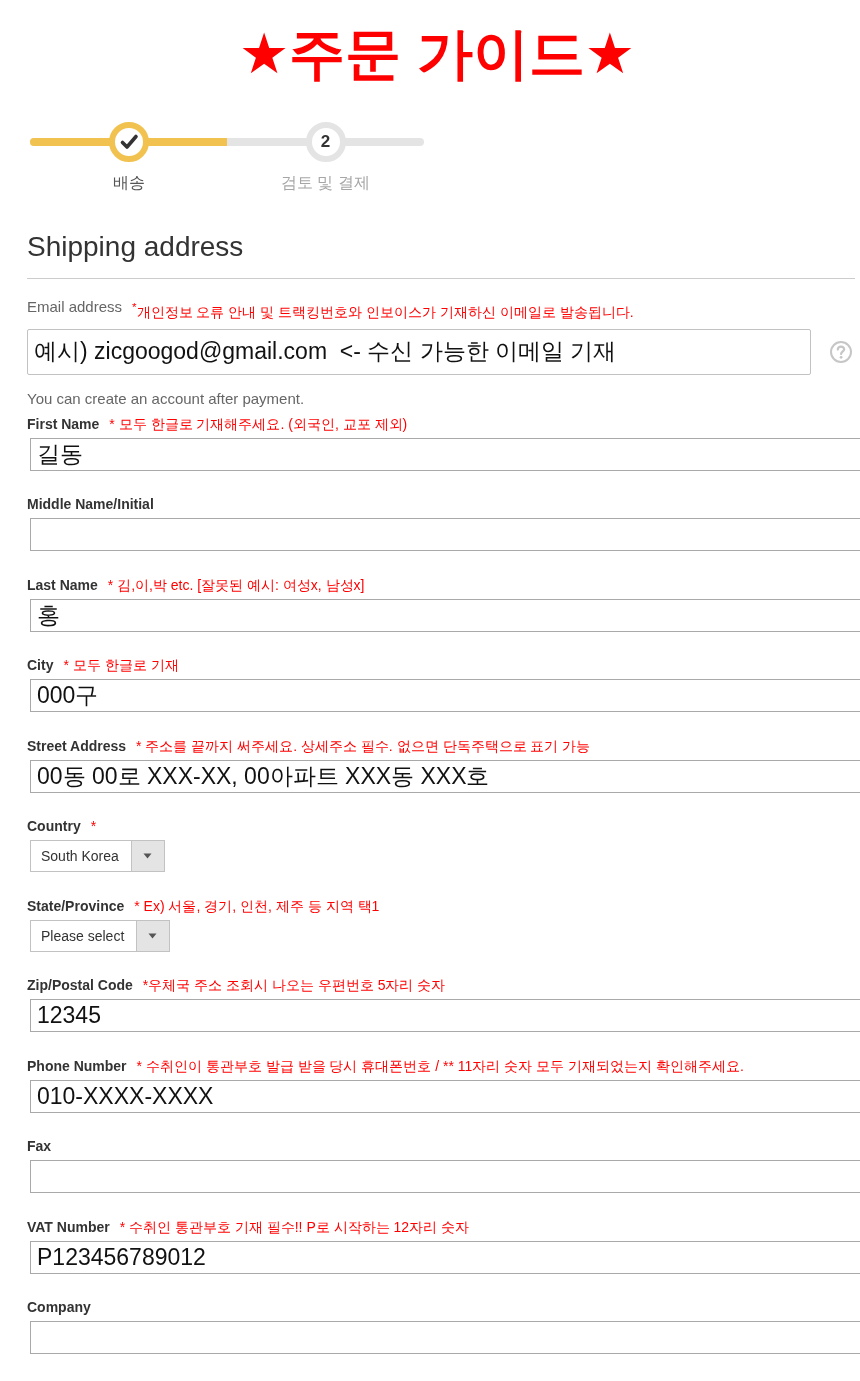 This screenshot has height=1381, width=860. Describe the element at coordinates (77, 1065) in the screenshot. I see `field-label: Phone Number` at that location.